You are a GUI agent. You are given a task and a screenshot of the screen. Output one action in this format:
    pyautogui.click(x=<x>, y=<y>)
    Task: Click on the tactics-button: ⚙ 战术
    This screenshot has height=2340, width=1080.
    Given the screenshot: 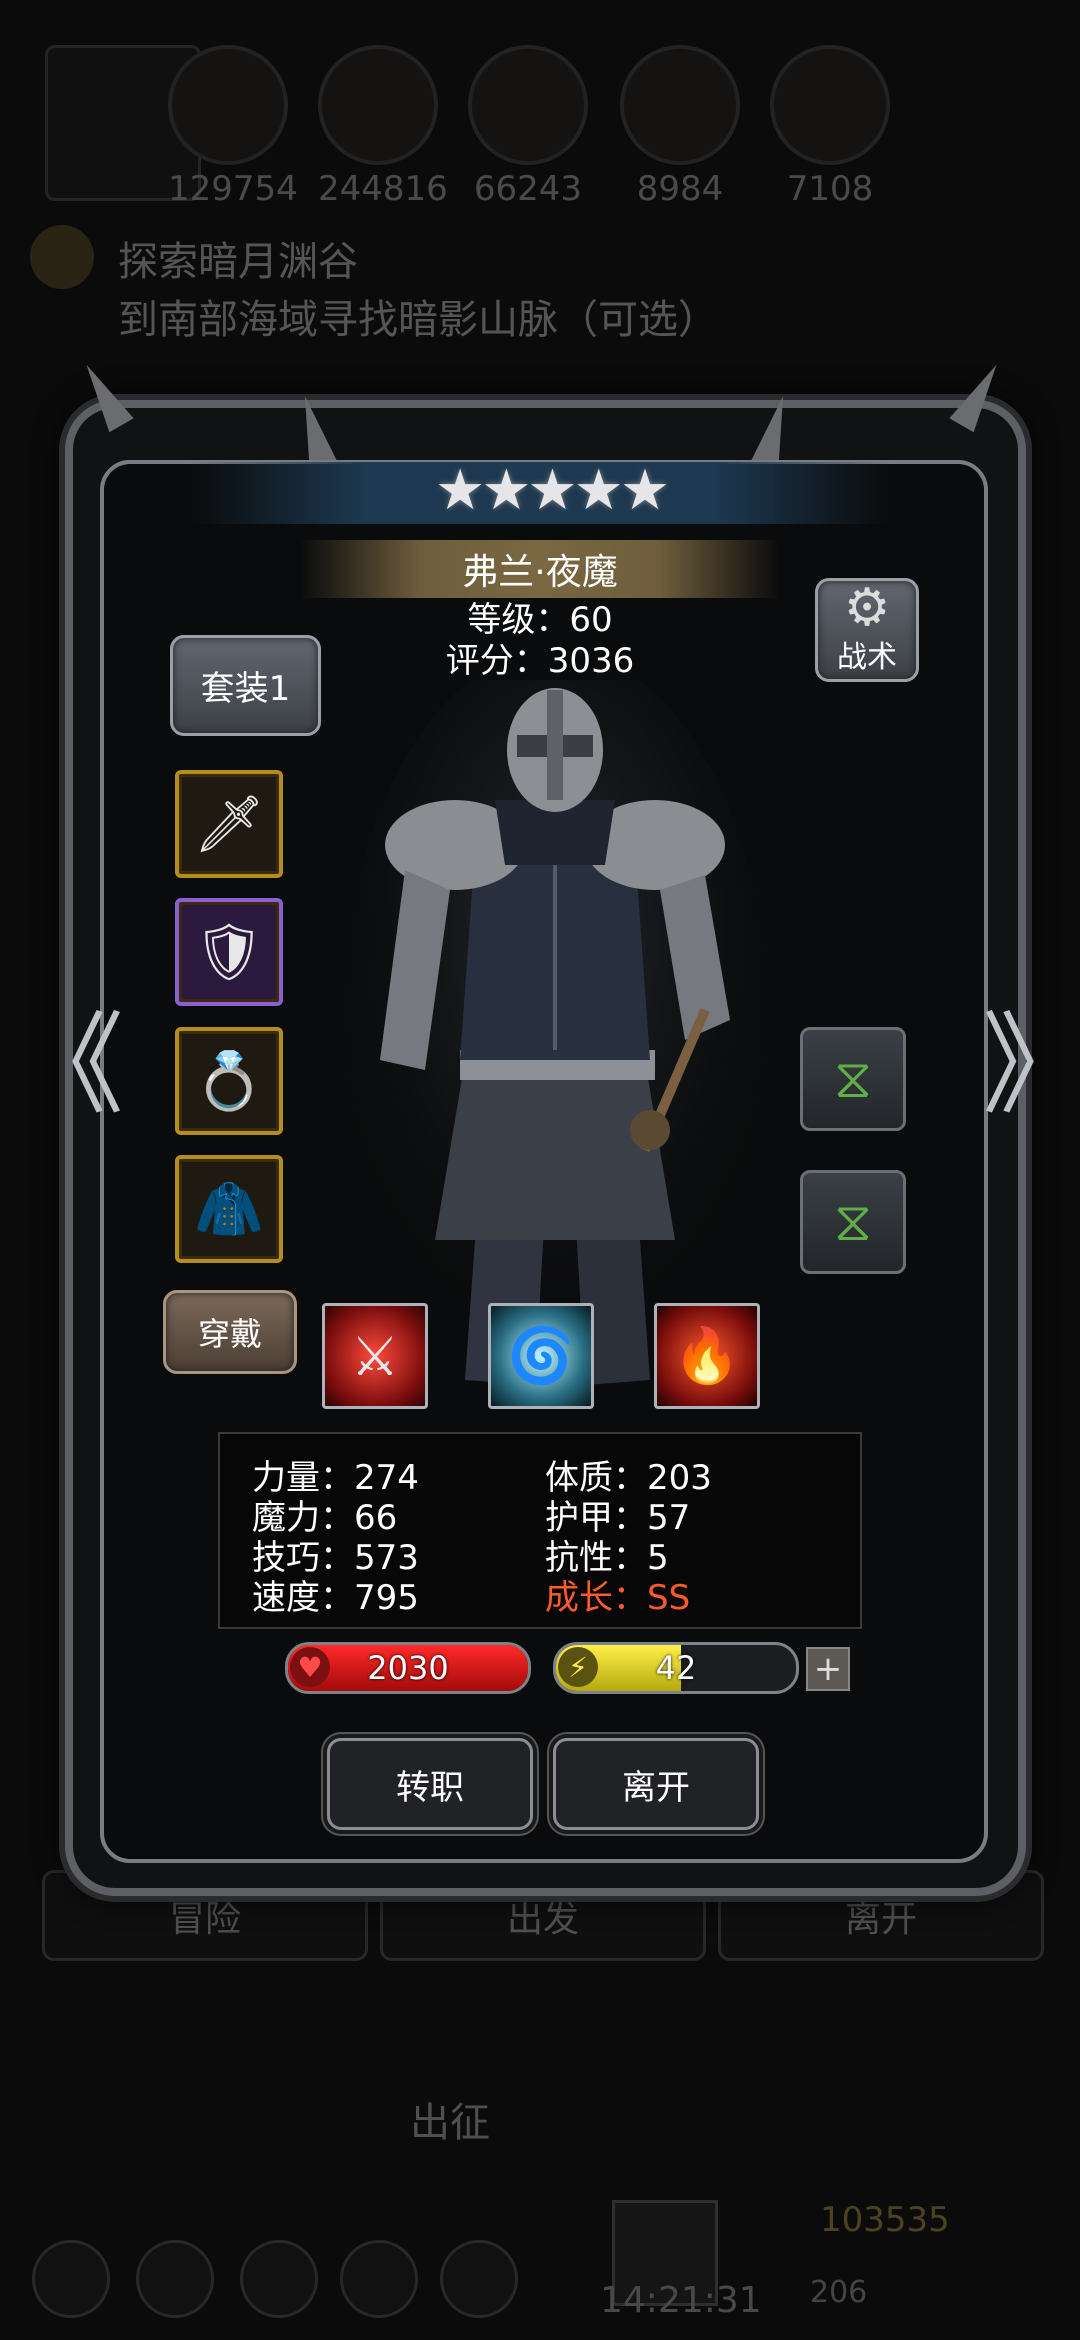 What is the action you would take?
    pyautogui.click(x=867, y=630)
    